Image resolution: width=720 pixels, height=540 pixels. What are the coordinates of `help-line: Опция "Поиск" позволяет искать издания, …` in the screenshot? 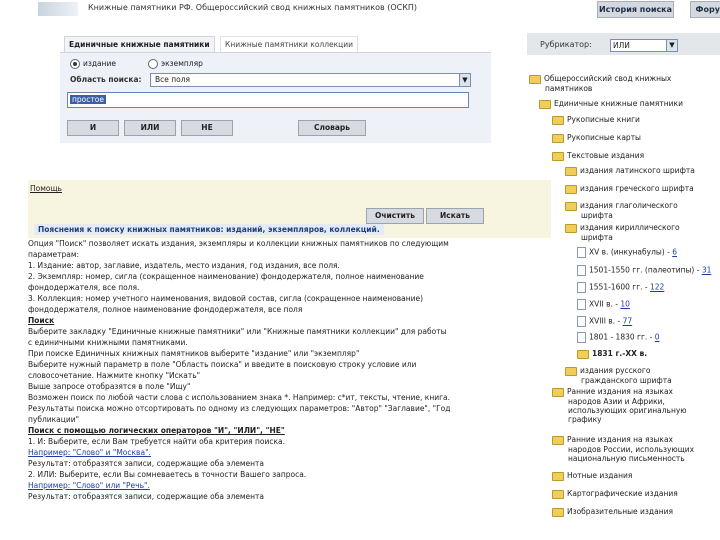 It's located at (238, 243).